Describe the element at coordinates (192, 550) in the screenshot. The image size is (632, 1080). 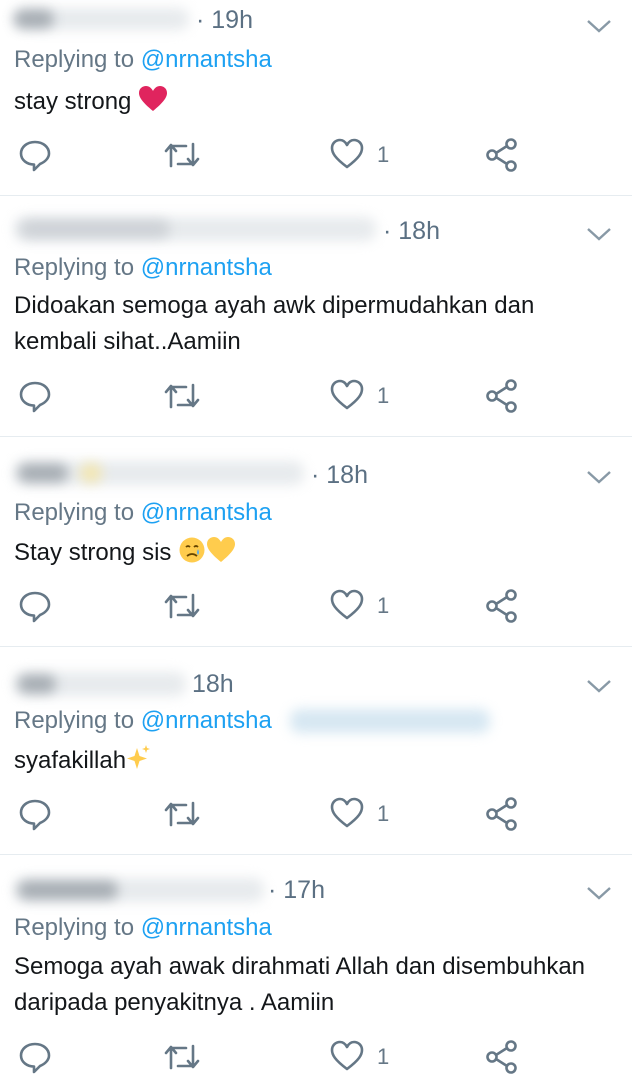
I see `crying-face-emoji-icon` at that location.